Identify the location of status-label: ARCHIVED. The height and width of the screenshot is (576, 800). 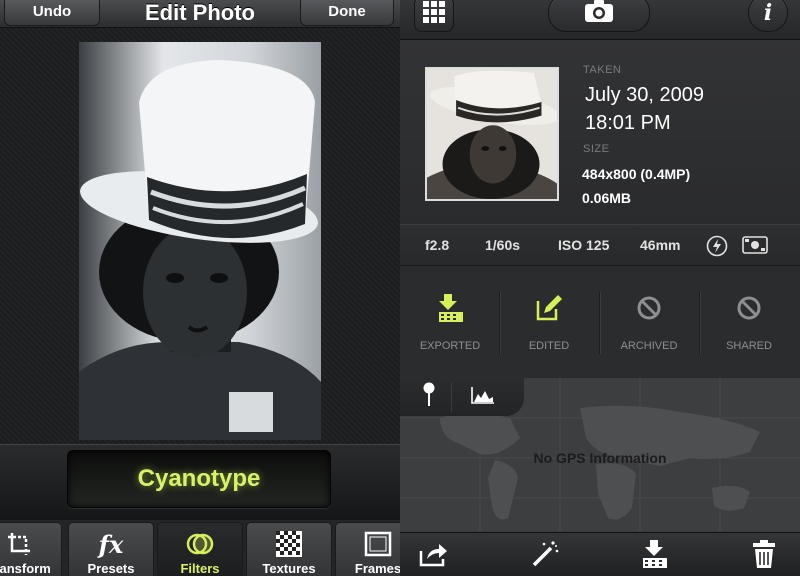
(649, 346).